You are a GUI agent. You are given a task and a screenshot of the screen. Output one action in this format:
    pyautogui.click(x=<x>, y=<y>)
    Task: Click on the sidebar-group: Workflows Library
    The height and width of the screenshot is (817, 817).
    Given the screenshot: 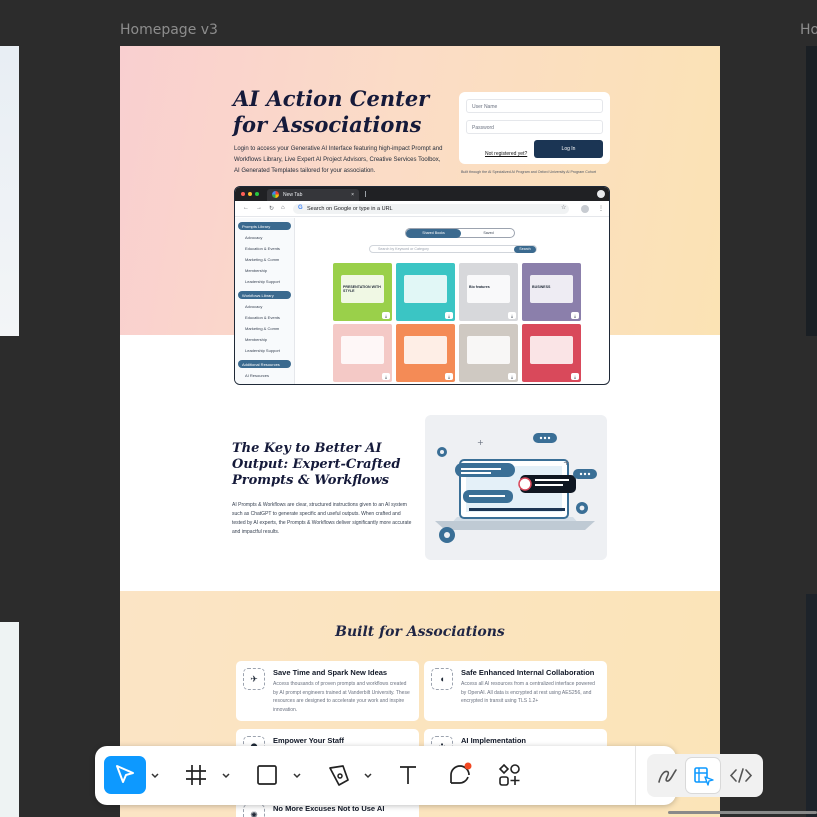 What is the action you would take?
    pyautogui.click(x=264, y=295)
    